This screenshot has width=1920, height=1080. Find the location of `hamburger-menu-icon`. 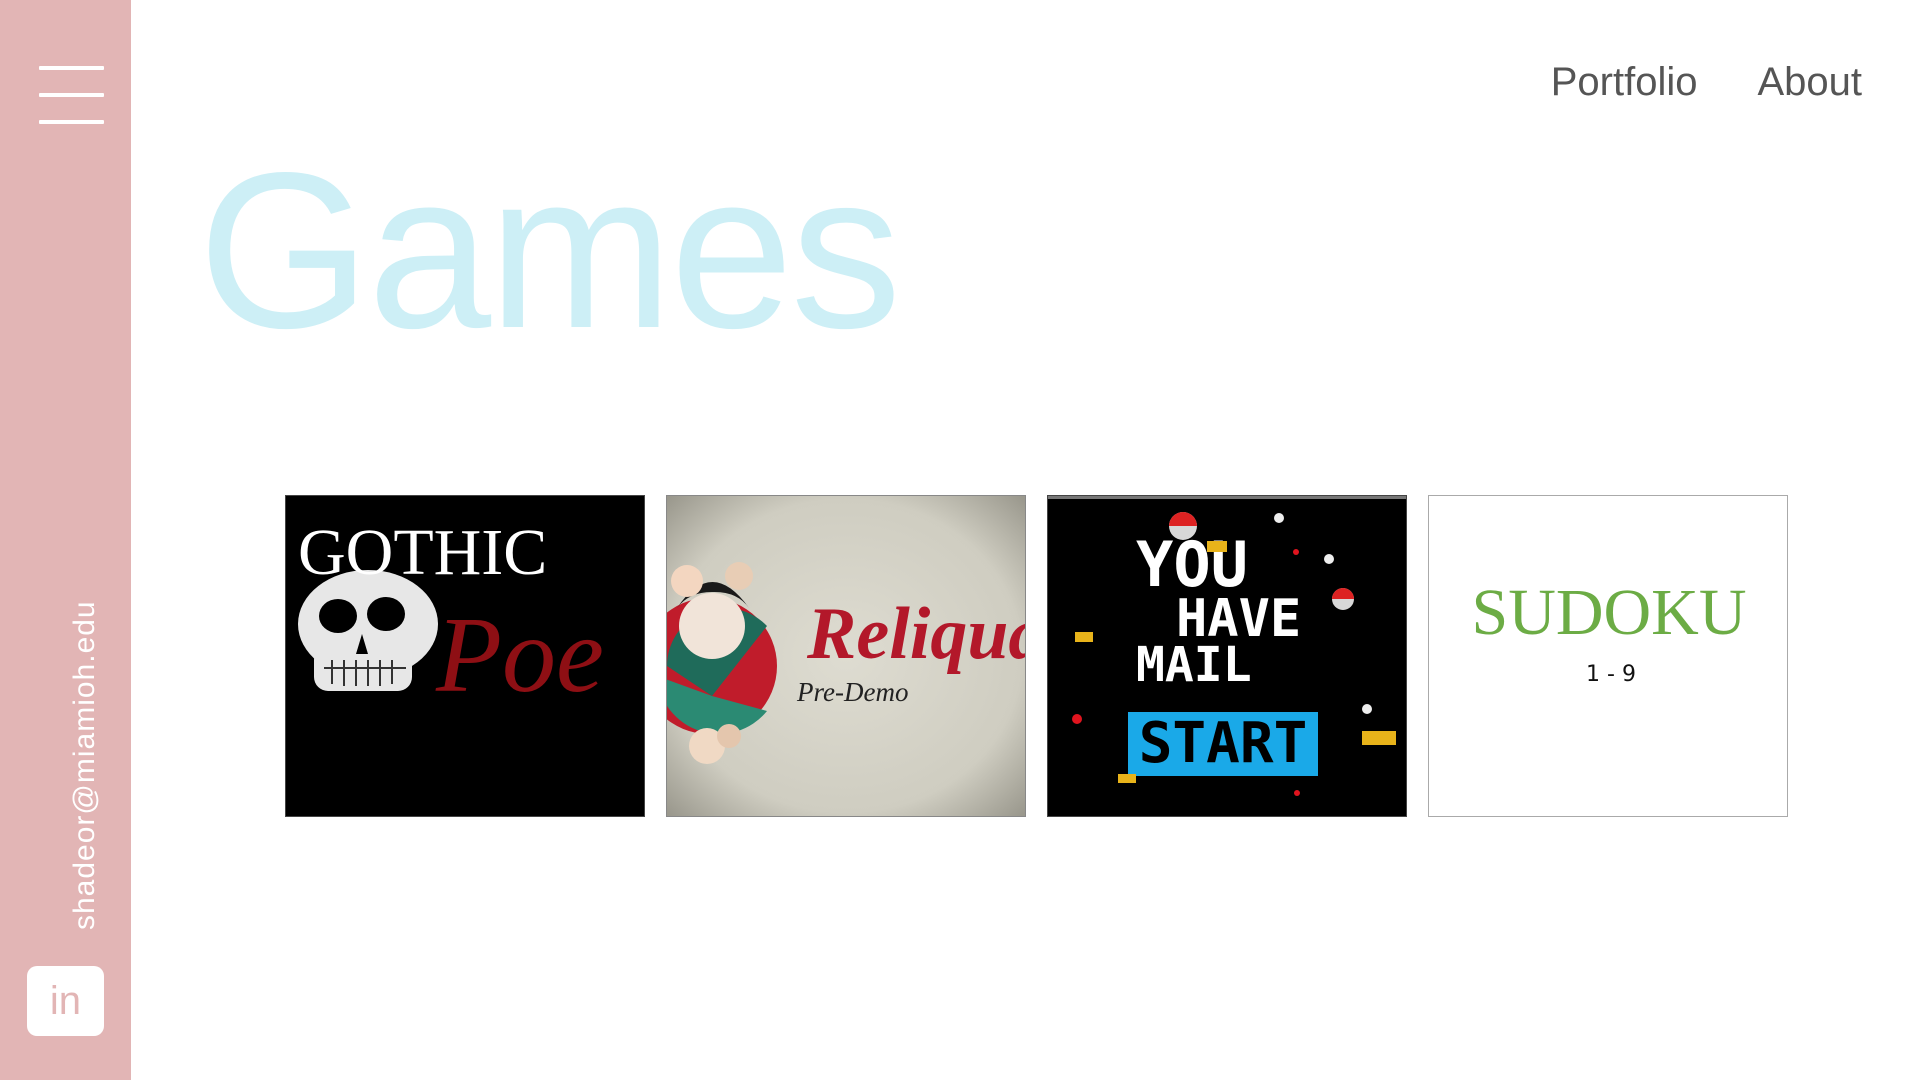

hamburger-menu-icon is located at coordinates (71, 95).